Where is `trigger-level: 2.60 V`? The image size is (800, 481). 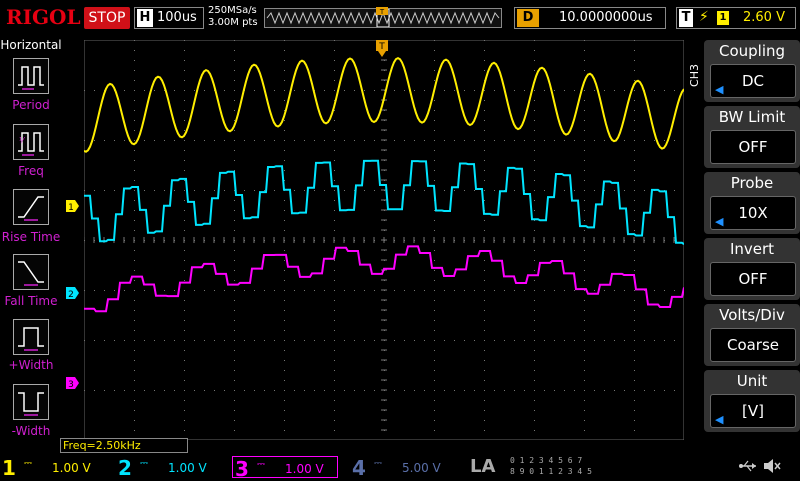
trigger-level: 2.60 V is located at coordinates (764, 17).